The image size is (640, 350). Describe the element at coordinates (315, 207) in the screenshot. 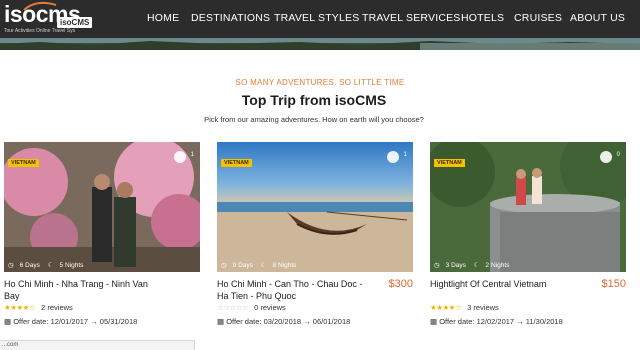

I see `trip-image: VIETNAM 1 ◷ 9 Days ☾ 8 Nights` at that location.